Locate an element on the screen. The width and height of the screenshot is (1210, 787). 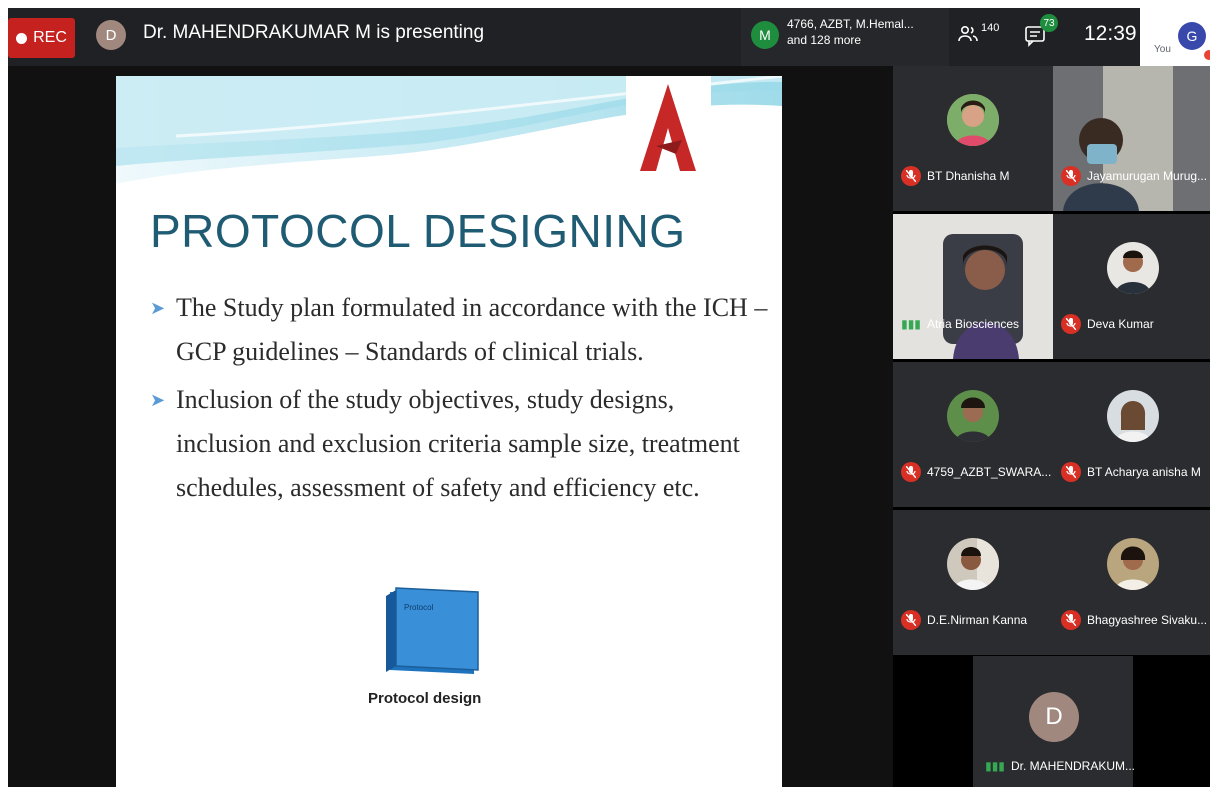
presenter-avatar: D is located at coordinates (111, 35).